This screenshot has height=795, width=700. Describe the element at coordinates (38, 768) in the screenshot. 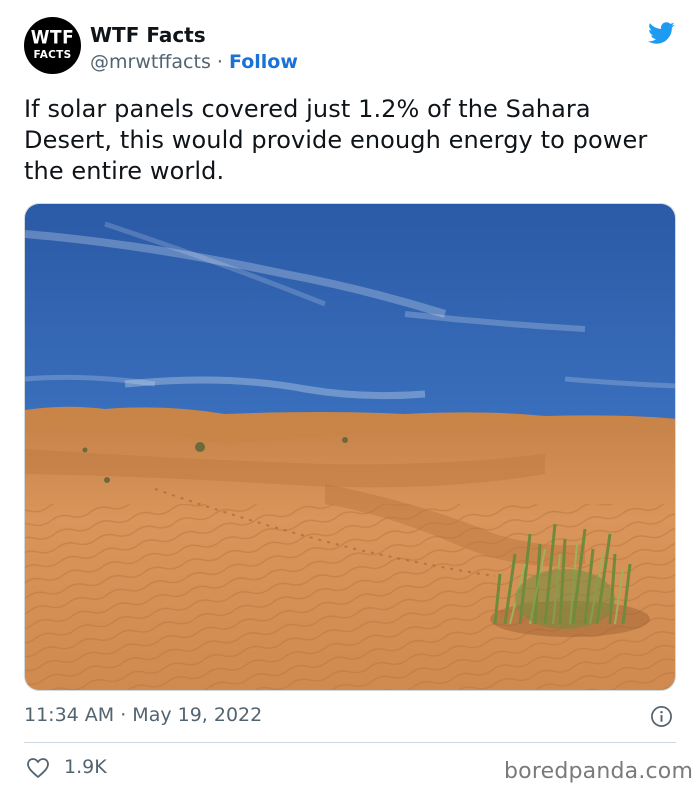

I see `heart-icon` at that location.